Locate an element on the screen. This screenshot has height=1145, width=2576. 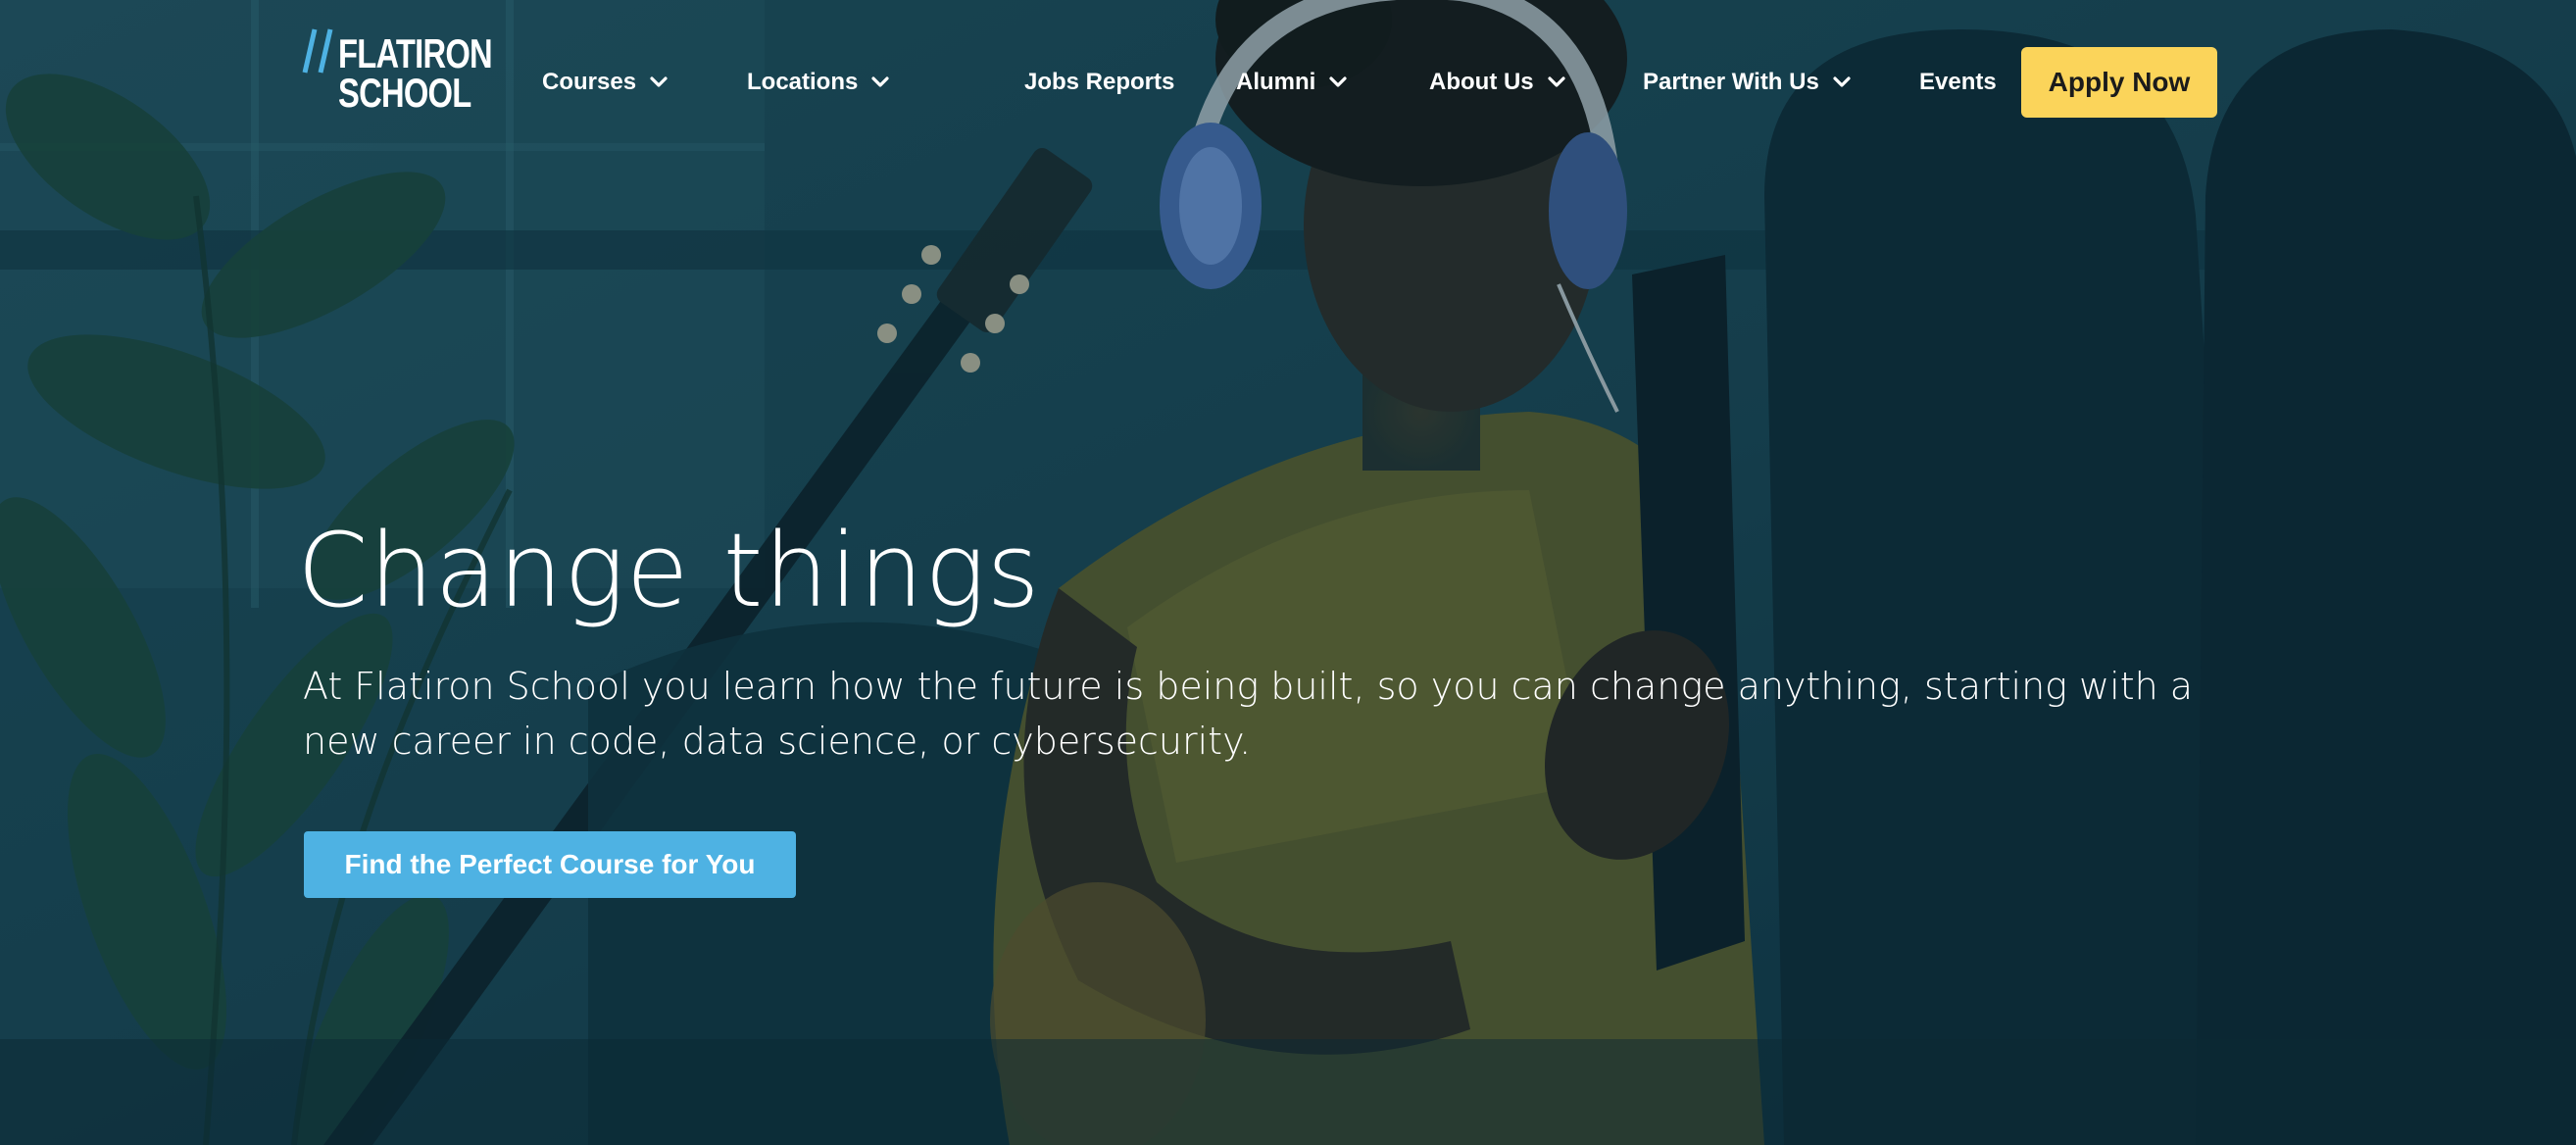
logo-line-2: SCHOOL is located at coordinates (404, 93).